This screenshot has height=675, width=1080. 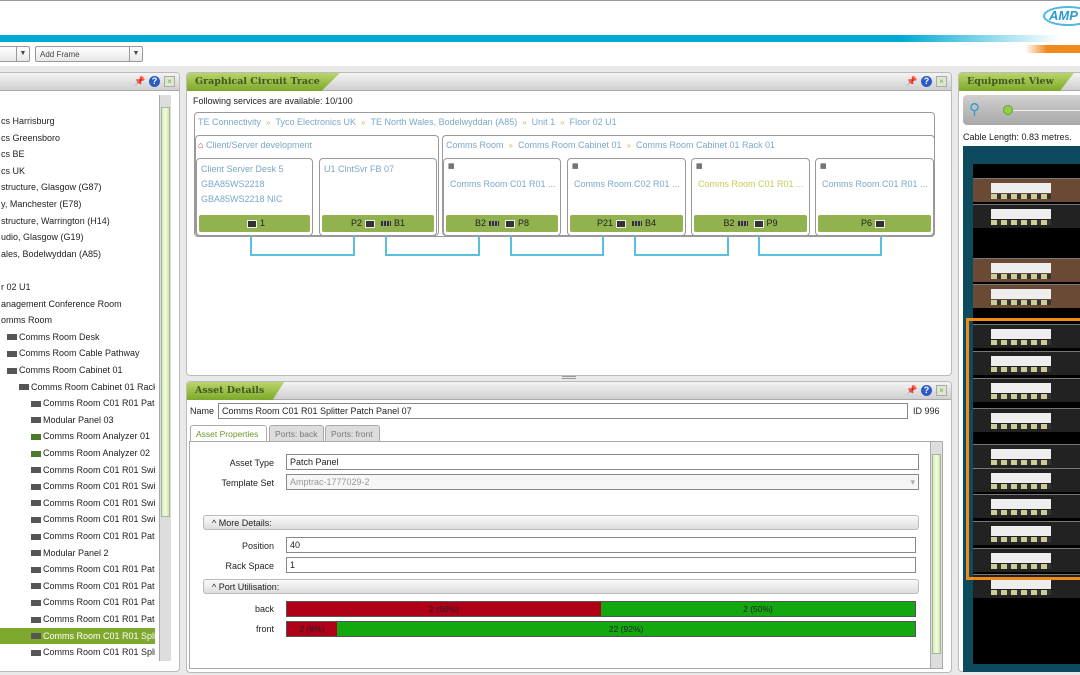 I want to click on circuit-node-card: ▦ Comms Room C01 R01 ... P6, so click(x=874, y=197).